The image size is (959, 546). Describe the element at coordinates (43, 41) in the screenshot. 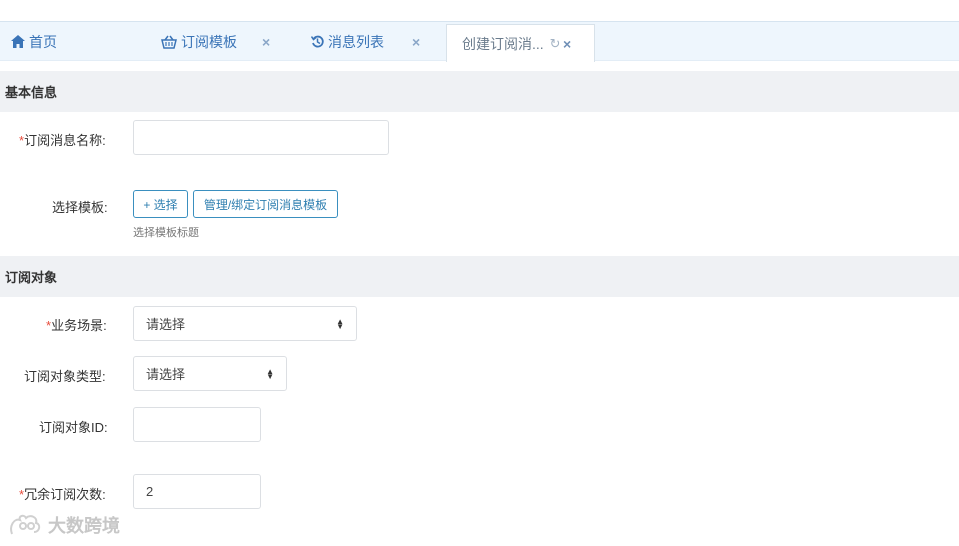

I see `tab-home-label: 首页` at that location.